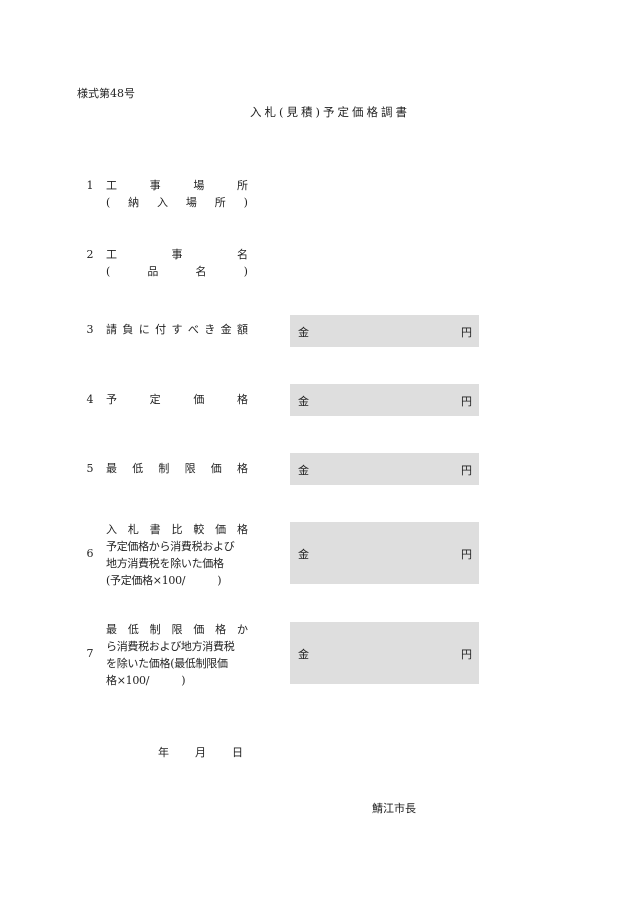 The width and height of the screenshot is (630, 915). Describe the element at coordinates (466, 554) in the screenshot. I see `amount-suffix-6: 円` at that location.